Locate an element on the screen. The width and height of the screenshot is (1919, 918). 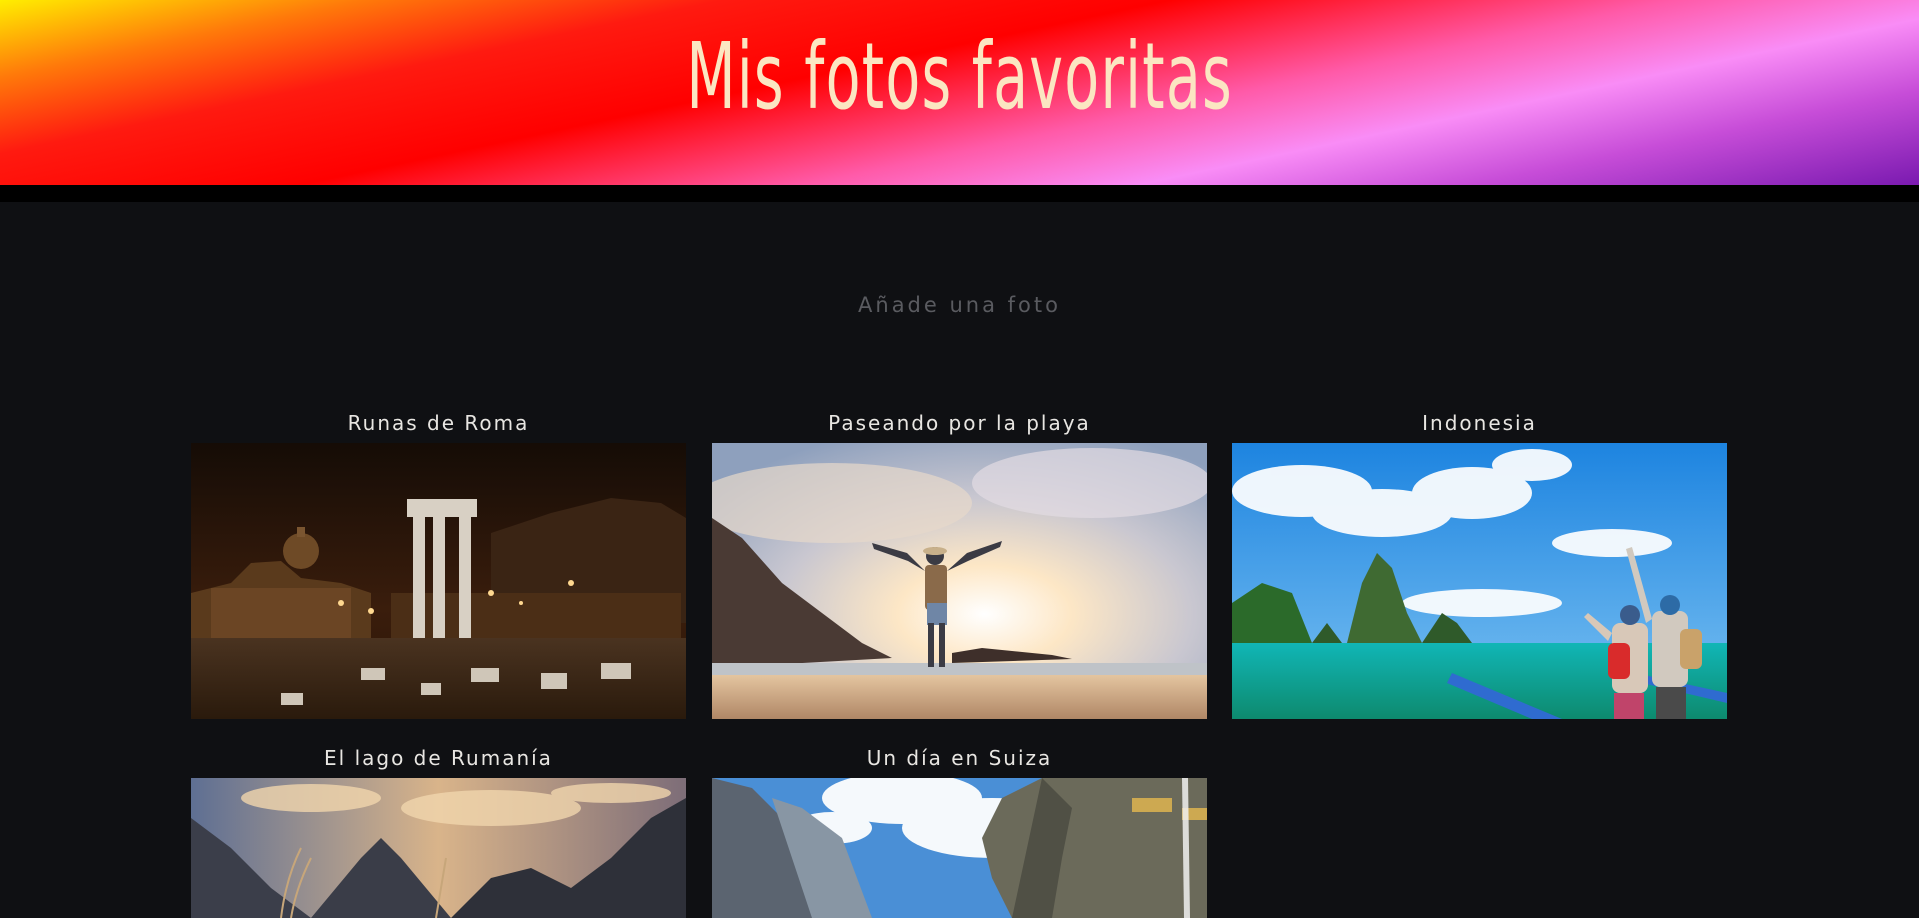
photo-card-title: Paseando por la playa is located at coordinates (959, 423).